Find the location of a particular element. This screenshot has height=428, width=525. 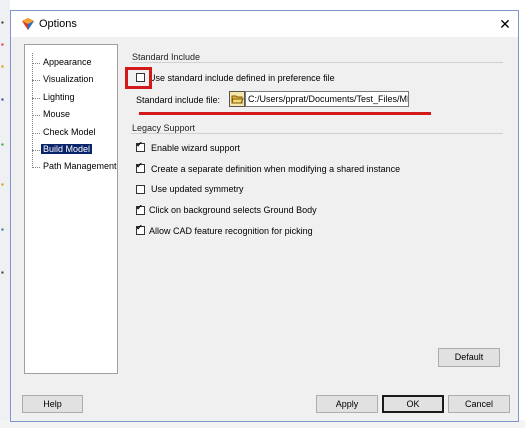

help-button: Help is located at coordinates (52, 404).